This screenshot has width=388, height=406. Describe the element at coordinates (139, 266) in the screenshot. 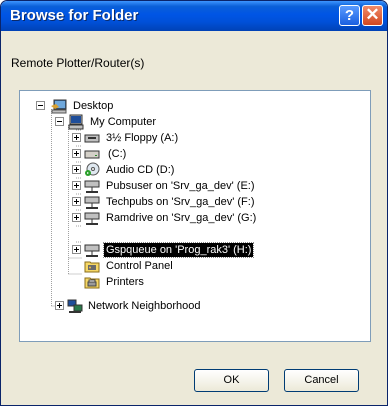

I see `tree-item-label: Control Panel` at that location.